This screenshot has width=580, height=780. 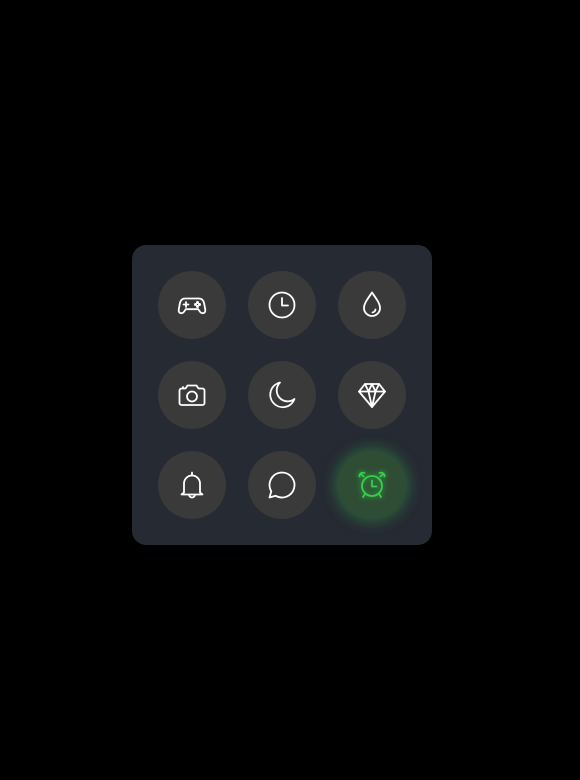 I want to click on gamepad-icon, so click(x=192, y=305).